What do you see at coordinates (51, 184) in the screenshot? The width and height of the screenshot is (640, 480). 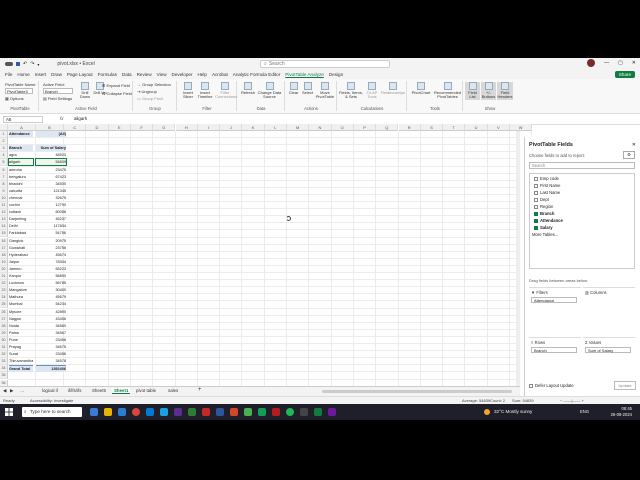 I see `pivot-salary-cell: 34500` at bounding box center [51, 184].